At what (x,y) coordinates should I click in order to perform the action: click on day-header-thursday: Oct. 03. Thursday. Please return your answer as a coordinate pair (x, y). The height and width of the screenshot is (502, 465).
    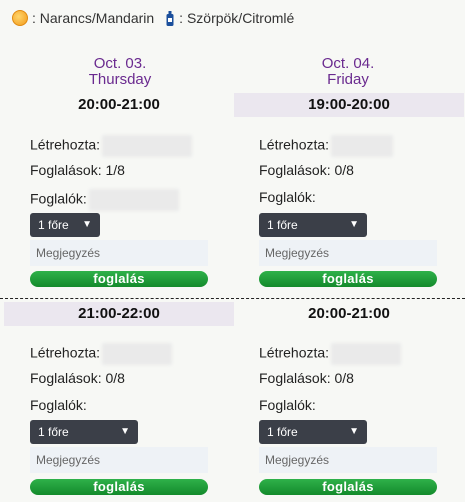
    Looking at the image, I should click on (120, 72).